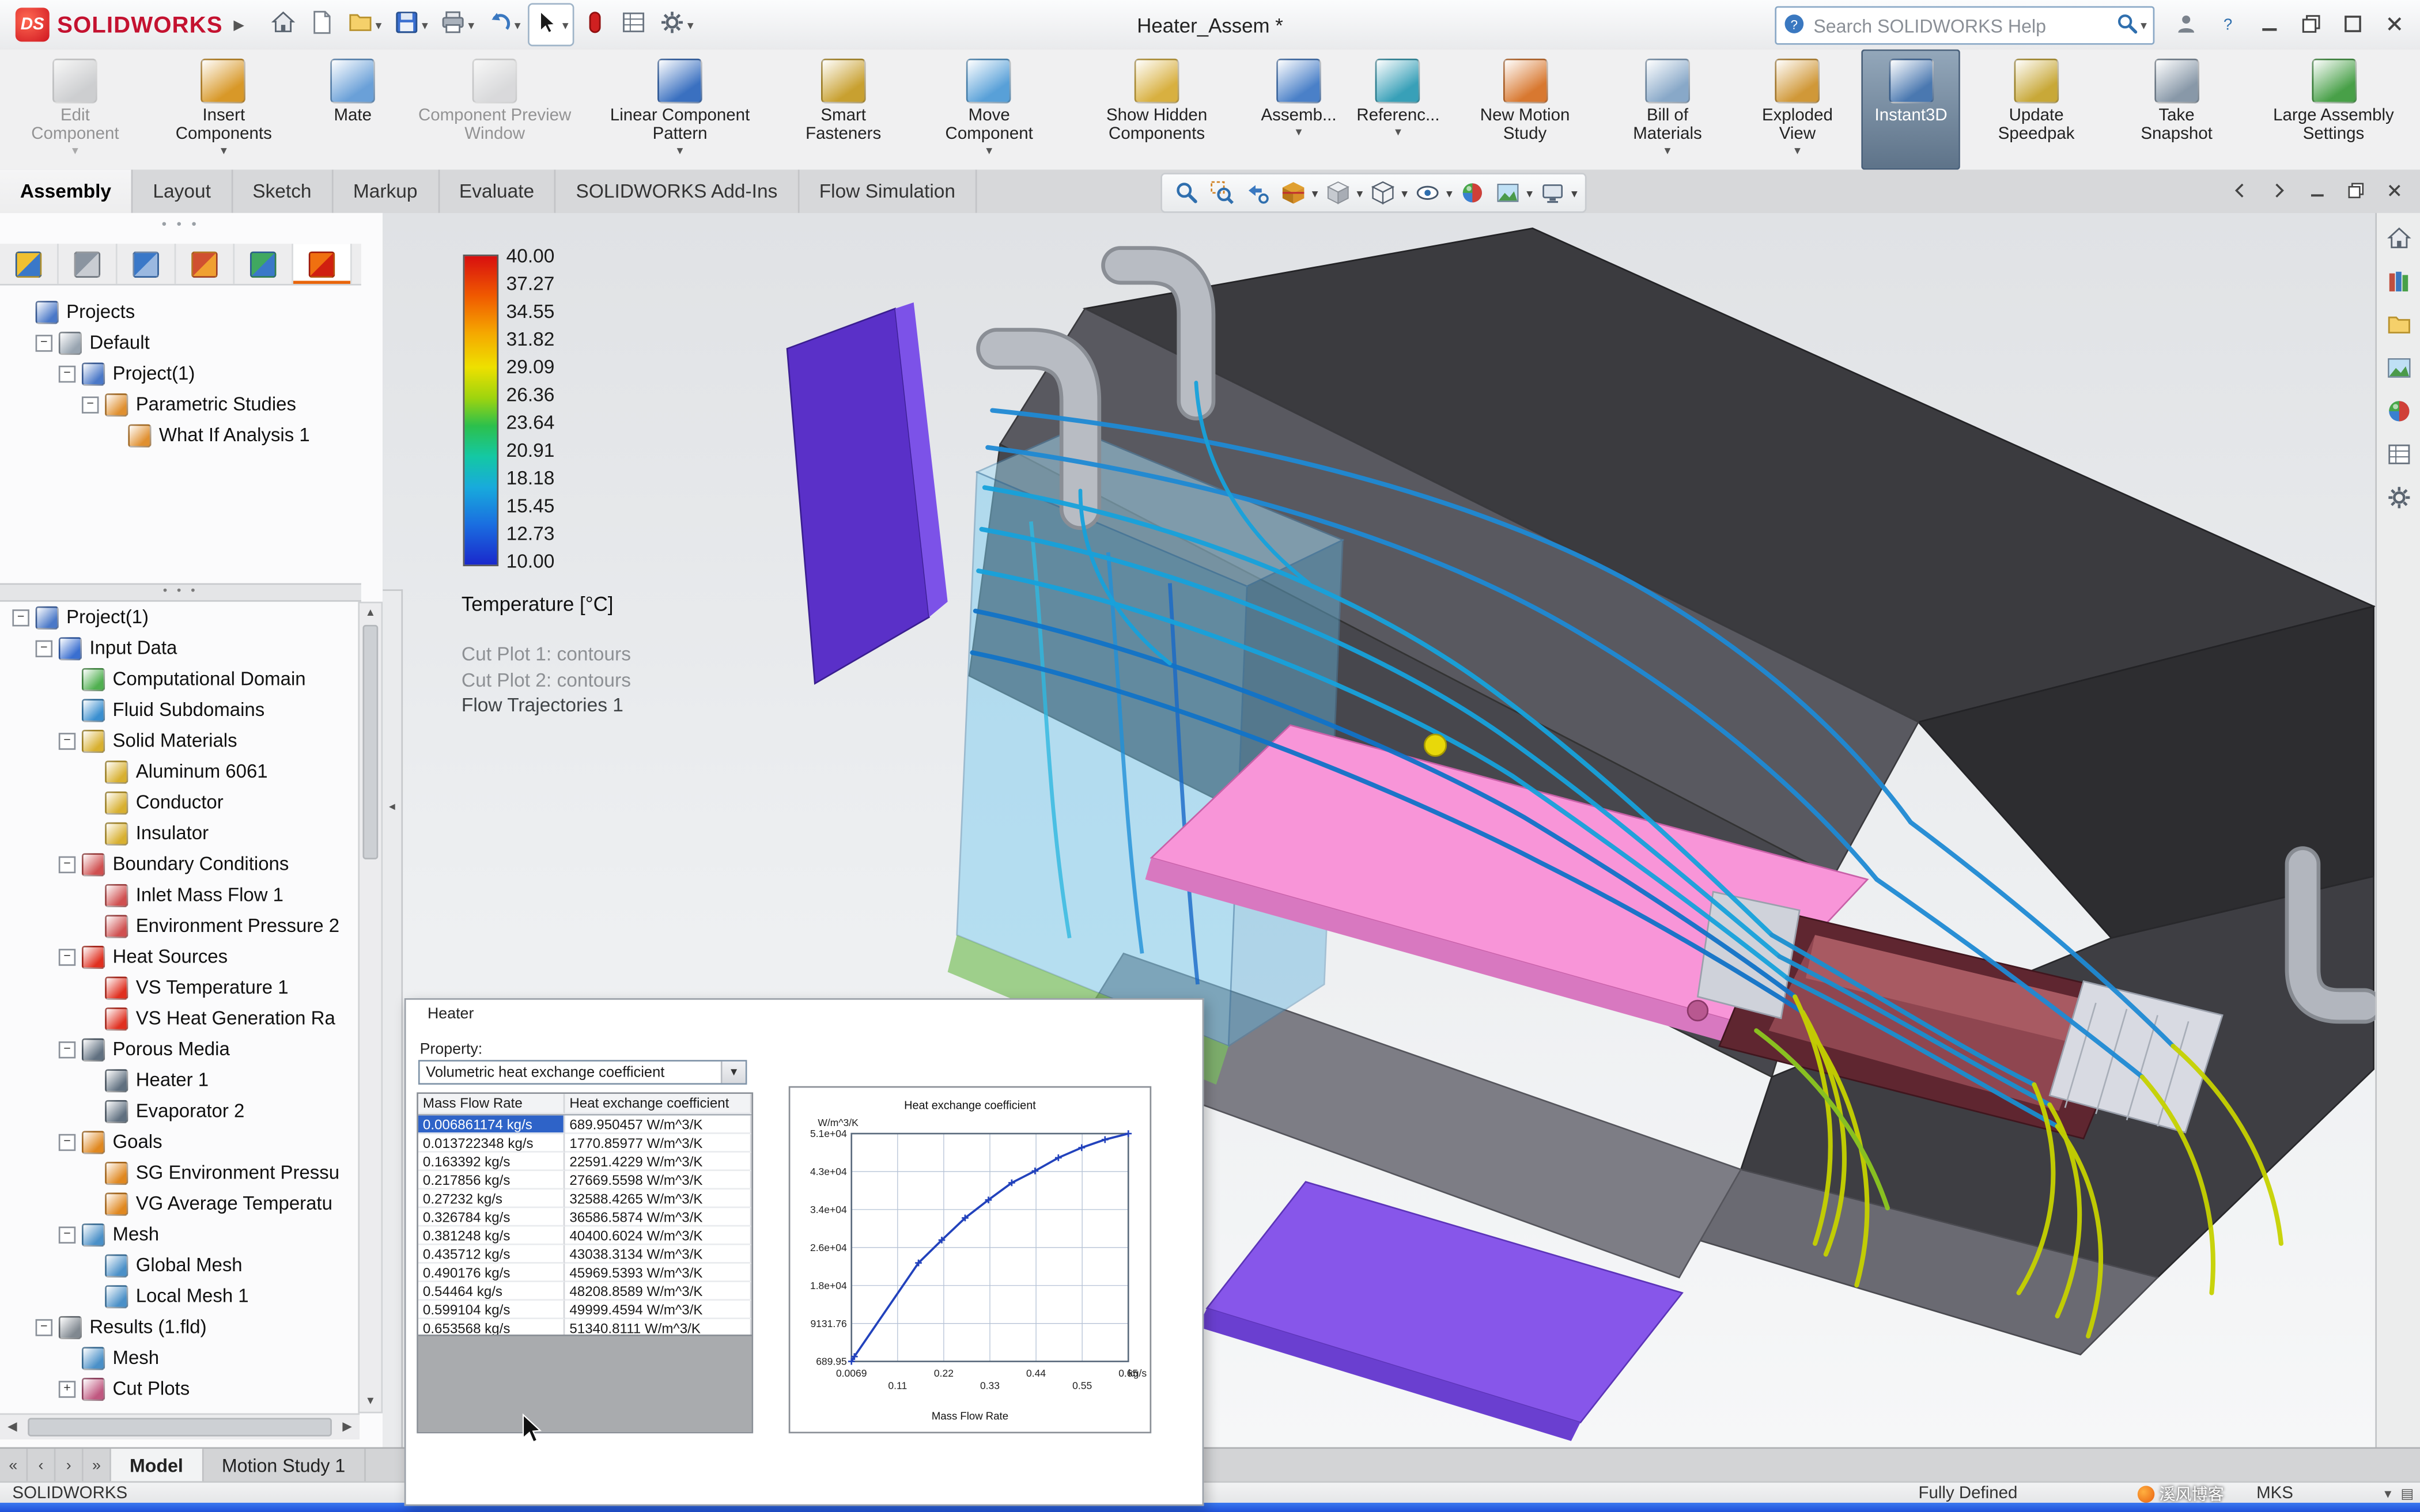 This screenshot has height=1512, width=2420. Describe the element at coordinates (183, 404) in the screenshot. I see `tree-item-parametric-studies: − Parametric Studies` at that location.